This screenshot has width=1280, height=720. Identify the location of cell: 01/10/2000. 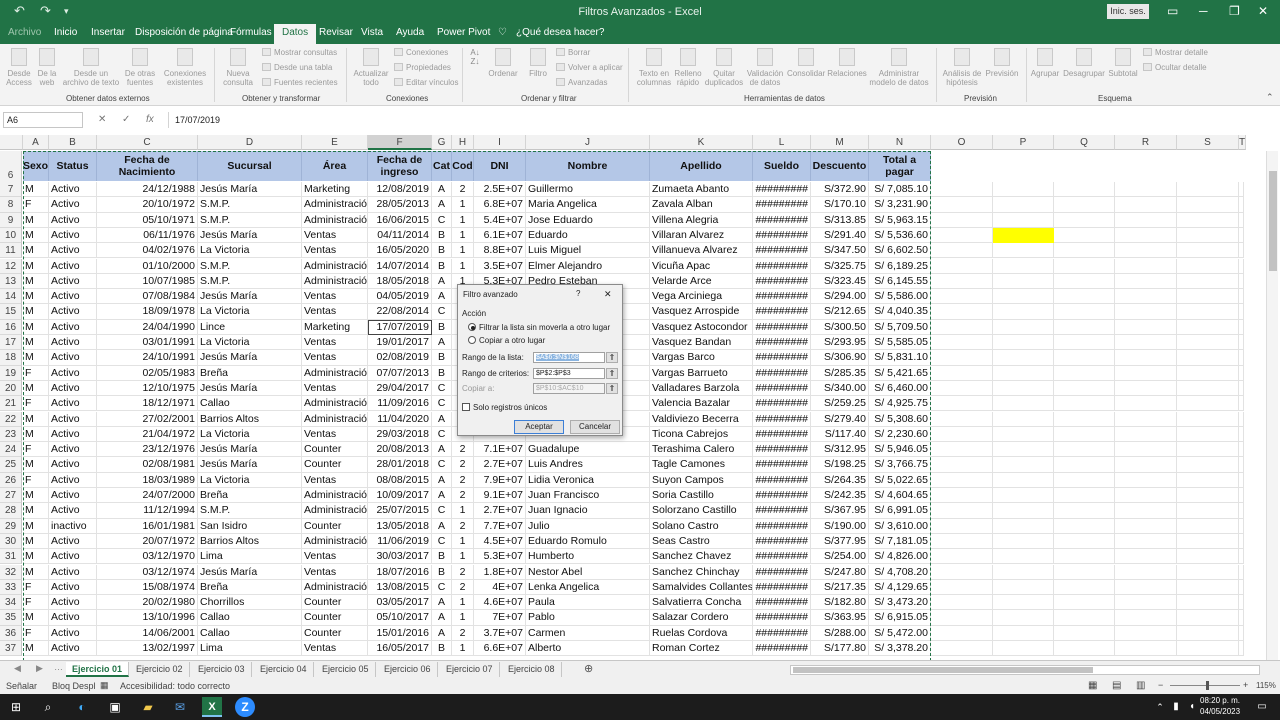
(147, 266).